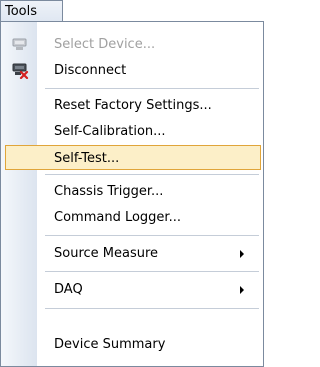 This screenshot has height=367, width=320. Describe the element at coordinates (132, 289) in the screenshot. I see `menu-item-daq: DAQ` at that location.